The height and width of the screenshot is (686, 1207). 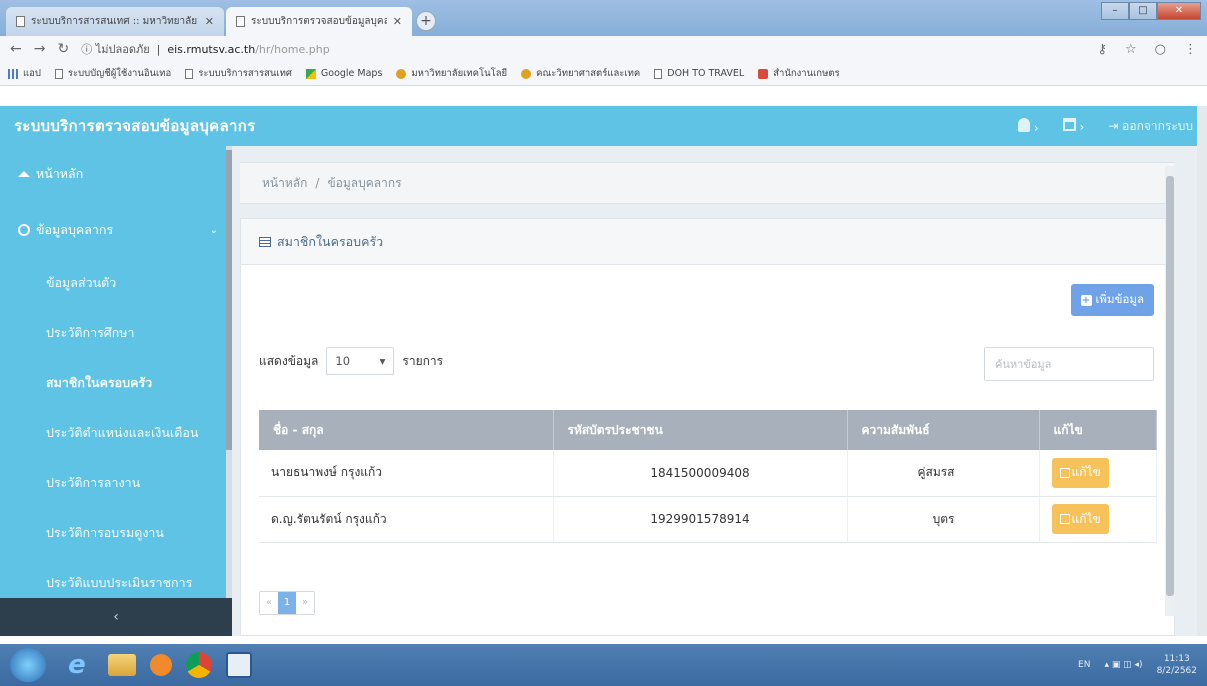 What do you see at coordinates (77, 665) in the screenshot?
I see `internet-explorer-icon: e` at bounding box center [77, 665].